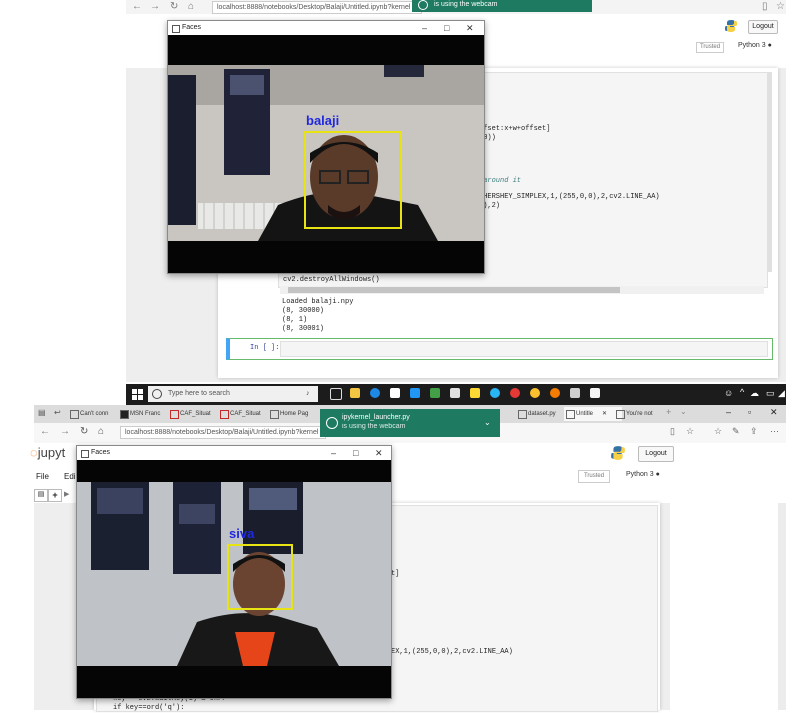  What do you see at coordinates (435, 393) in the screenshot?
I see `anaconda-icon` at bounding box center [435, 393].